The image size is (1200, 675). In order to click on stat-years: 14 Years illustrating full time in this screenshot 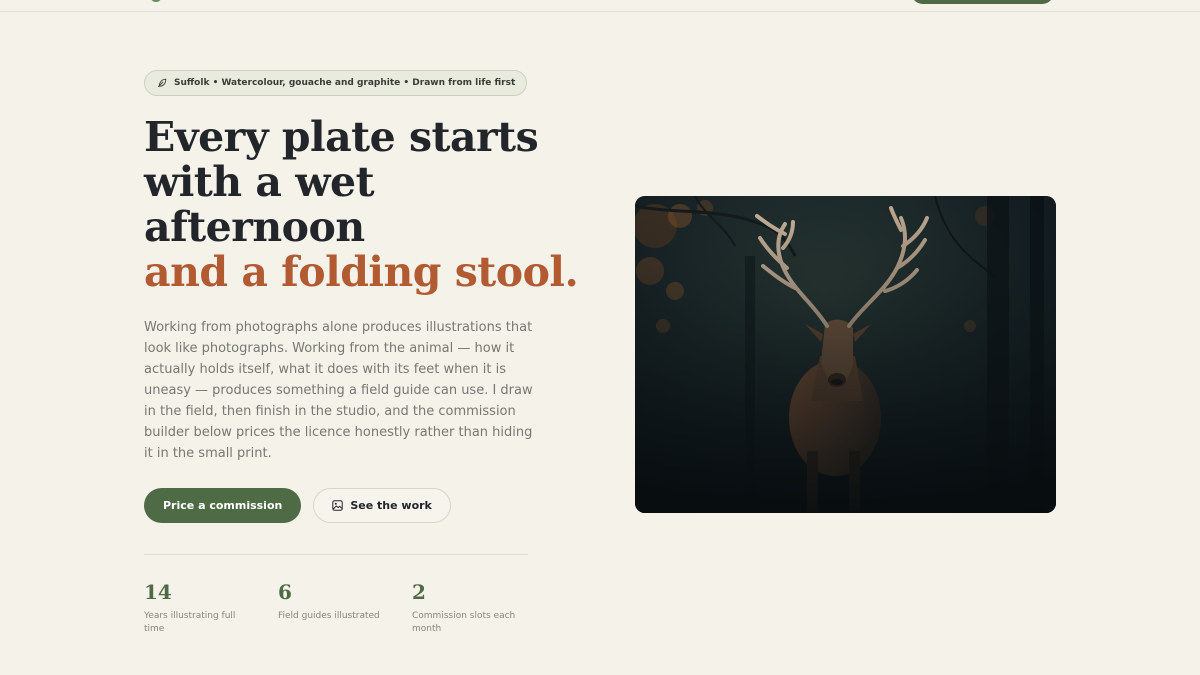, I will do `click(211, 608)`.